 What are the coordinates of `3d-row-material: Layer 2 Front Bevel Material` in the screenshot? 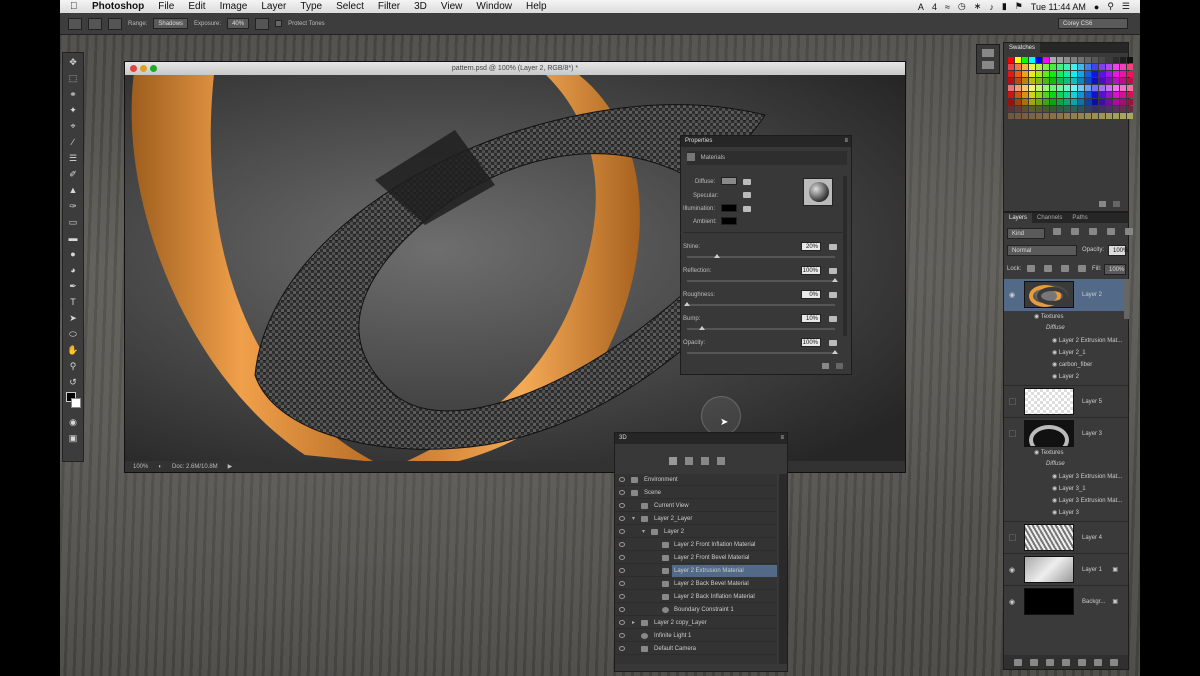 It's located at (696, 558).